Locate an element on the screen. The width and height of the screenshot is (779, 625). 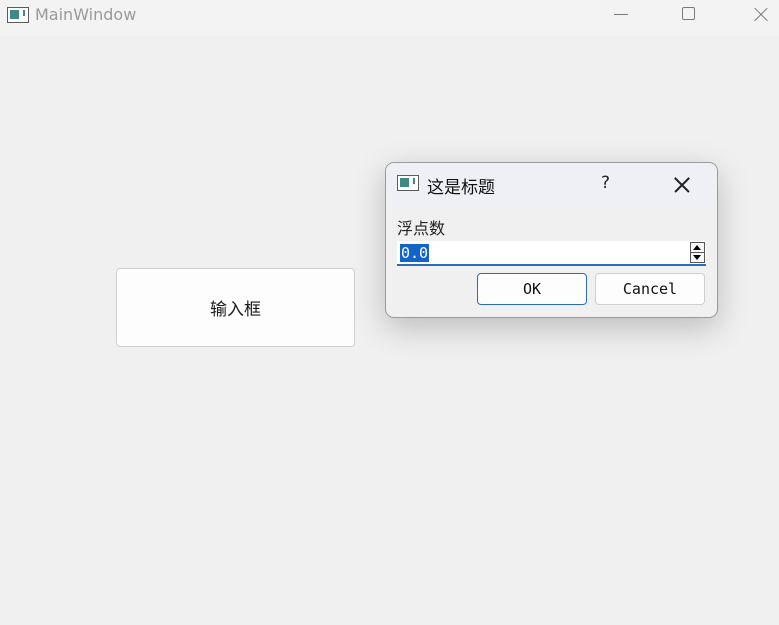
main-title-bar: MainWindow is located at coordinates (389, 18).